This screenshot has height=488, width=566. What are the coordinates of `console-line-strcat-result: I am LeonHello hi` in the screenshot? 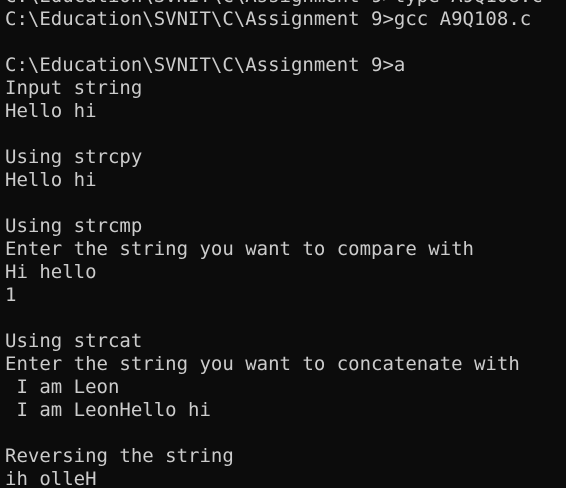 It's located at (108, 410).